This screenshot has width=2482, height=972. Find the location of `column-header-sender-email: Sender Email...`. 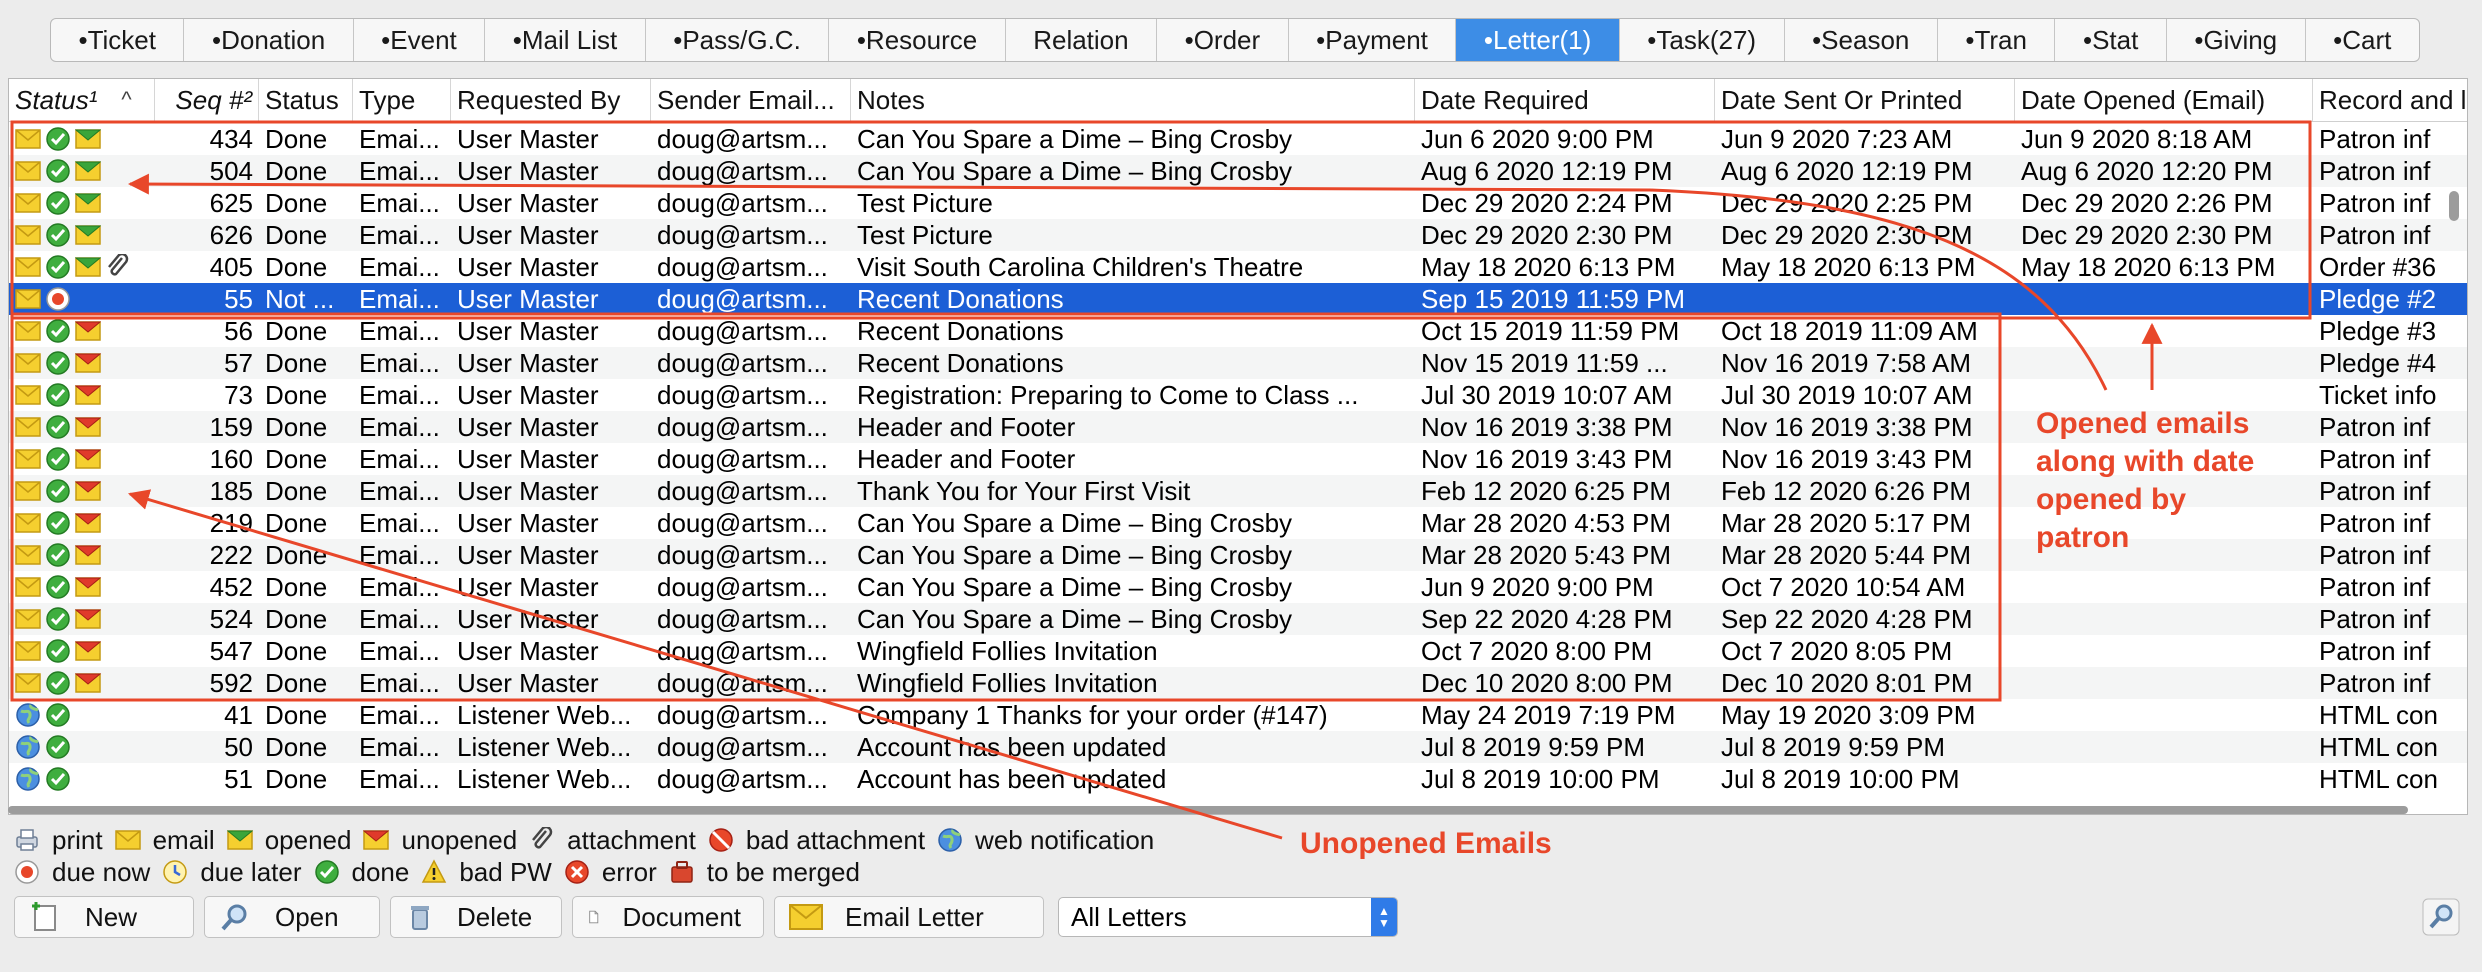

column-header-sender-email: Sender Email... is located at coordinates (751, 100).